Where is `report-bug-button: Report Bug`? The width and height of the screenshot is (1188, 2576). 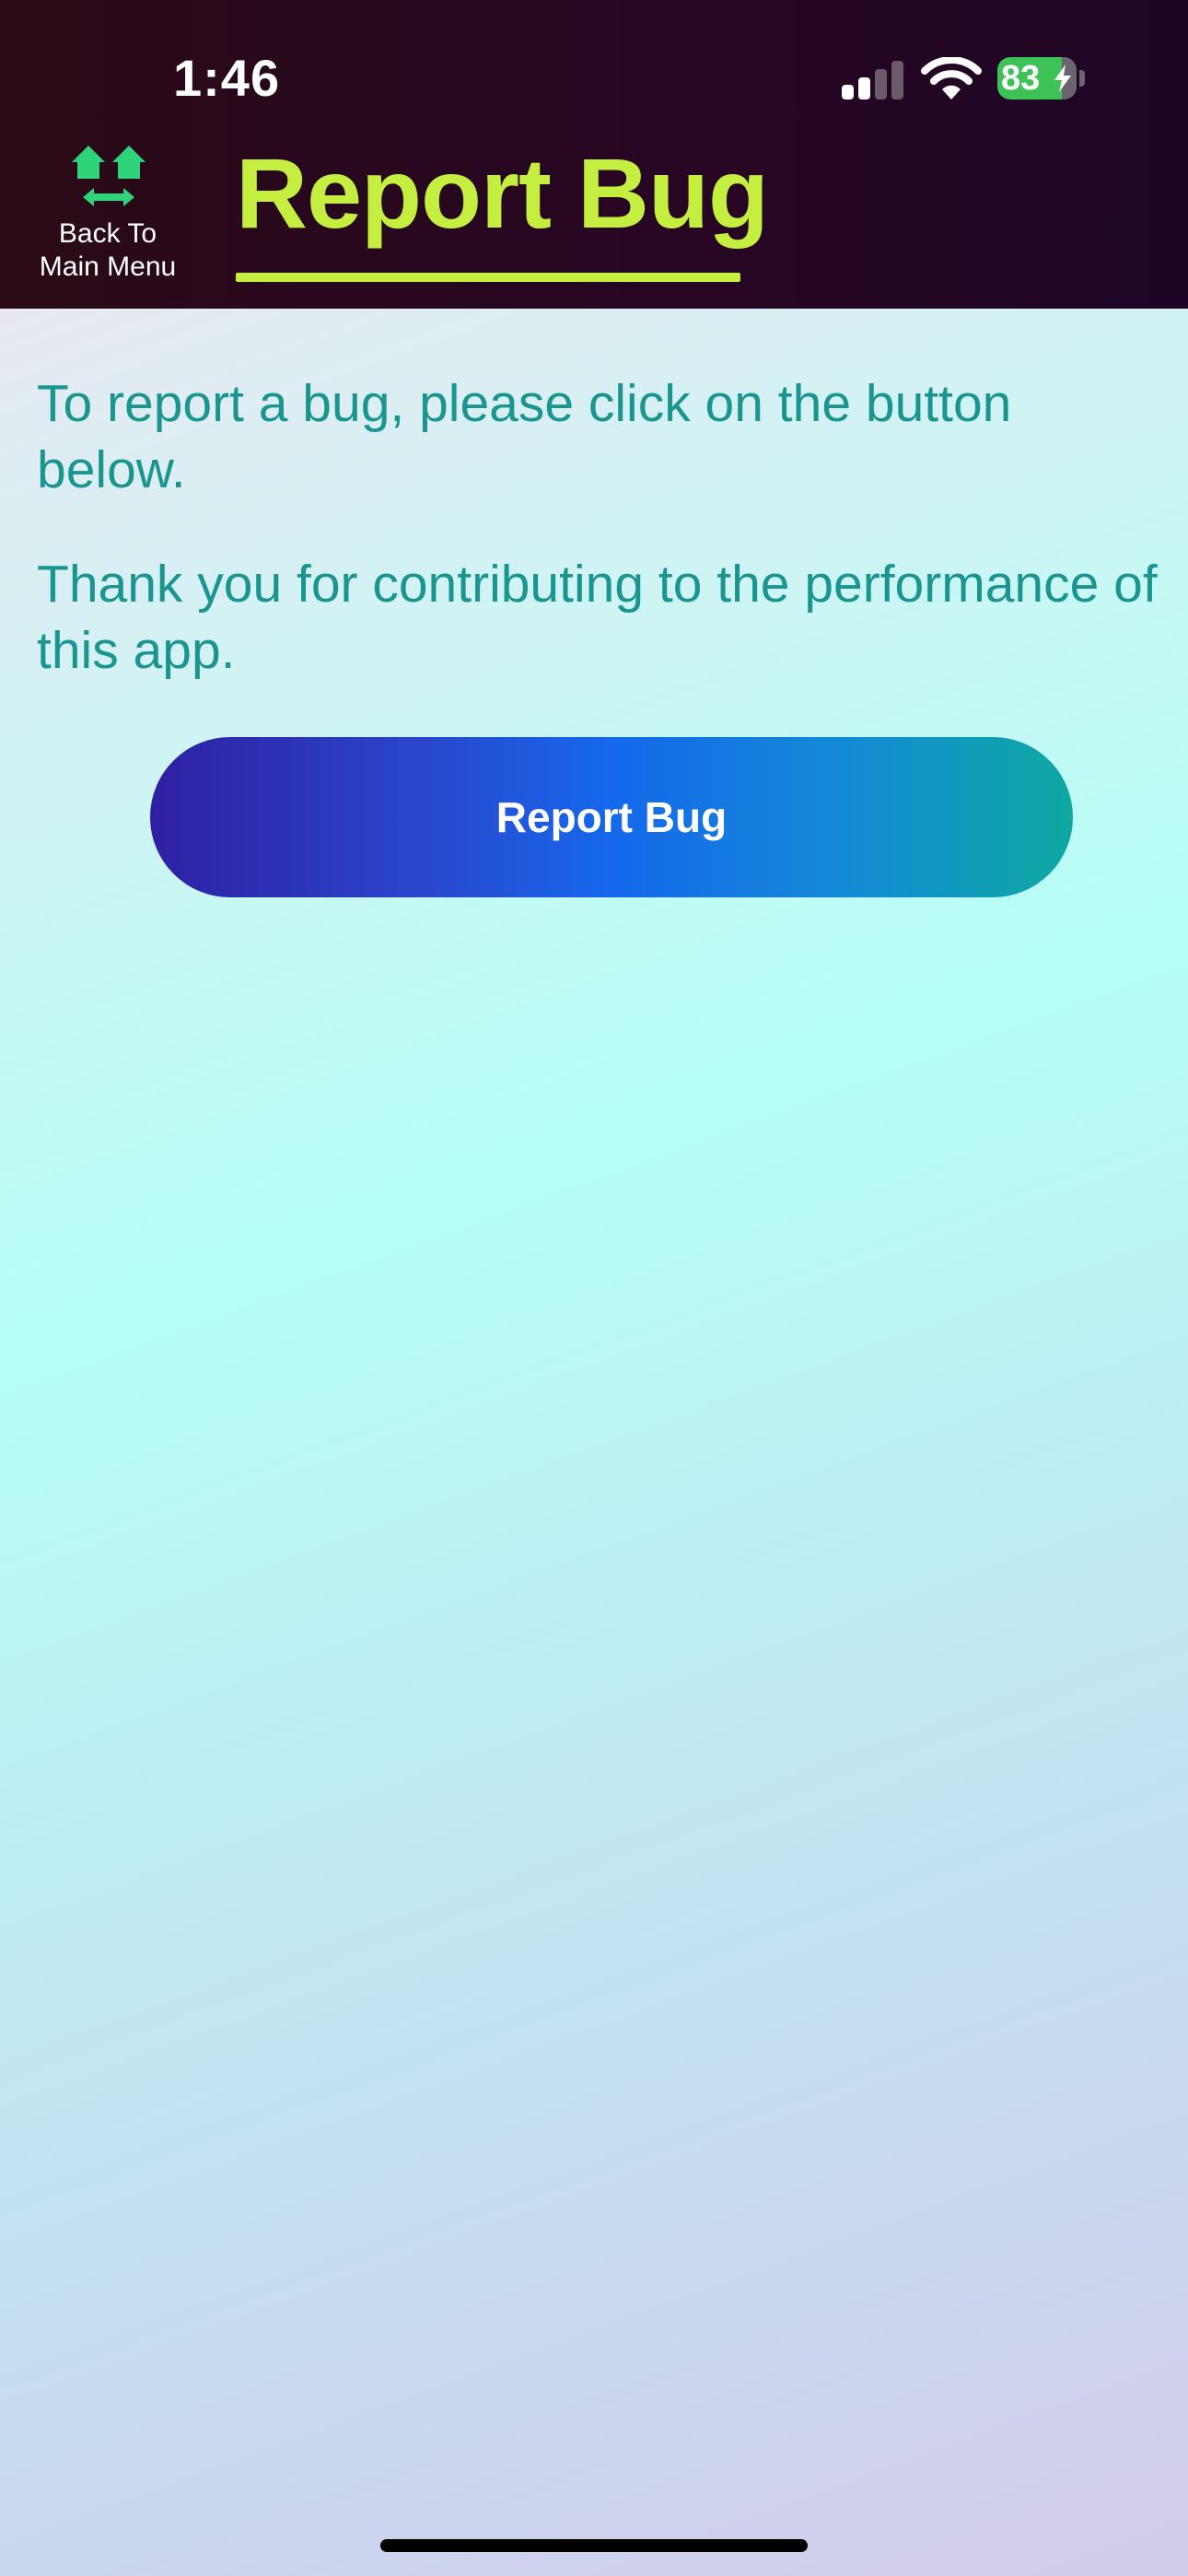
report-bug-button: Report Bug is located at coordinates (611, 817).